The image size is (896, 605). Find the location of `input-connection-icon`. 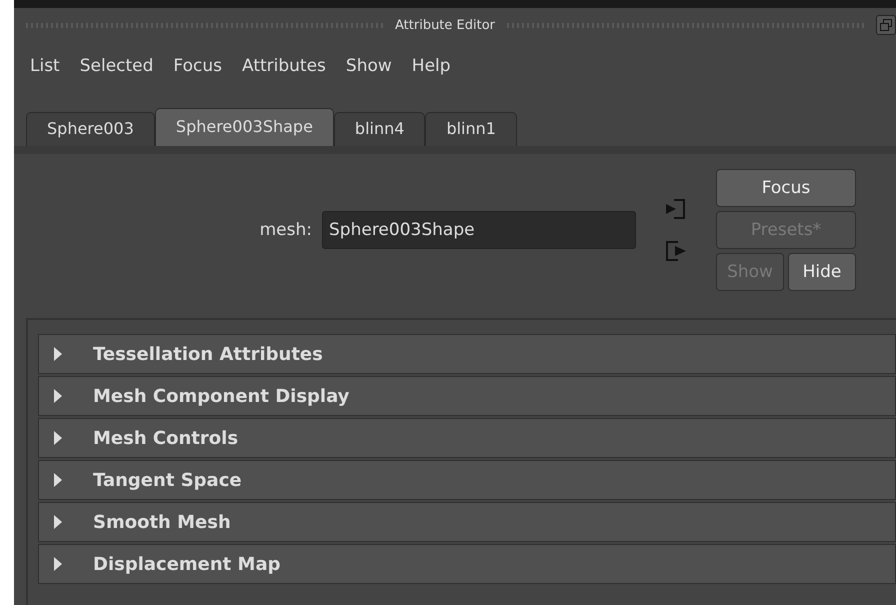

input-connection-icon is located at coordinates (676, 209).